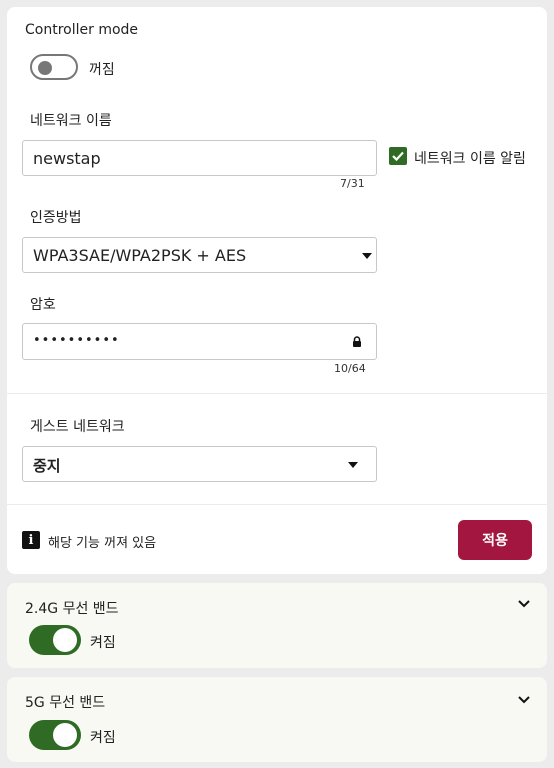 This screenshot has height=768, width=554. I want to click on band-24g-toggle, so click(55, 640).